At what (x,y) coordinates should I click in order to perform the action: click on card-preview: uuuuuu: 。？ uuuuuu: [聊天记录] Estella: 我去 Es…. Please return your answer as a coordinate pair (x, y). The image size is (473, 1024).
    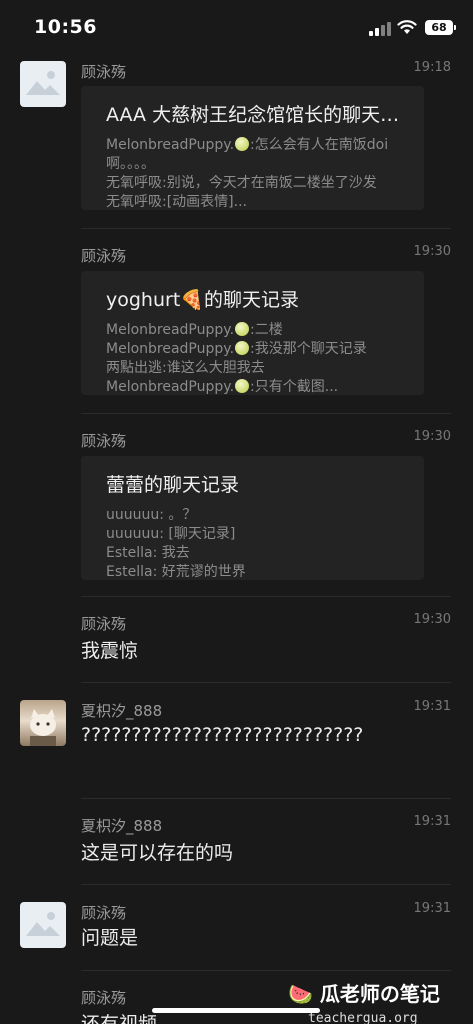
    Looking at the image, I should click on (176, 543).